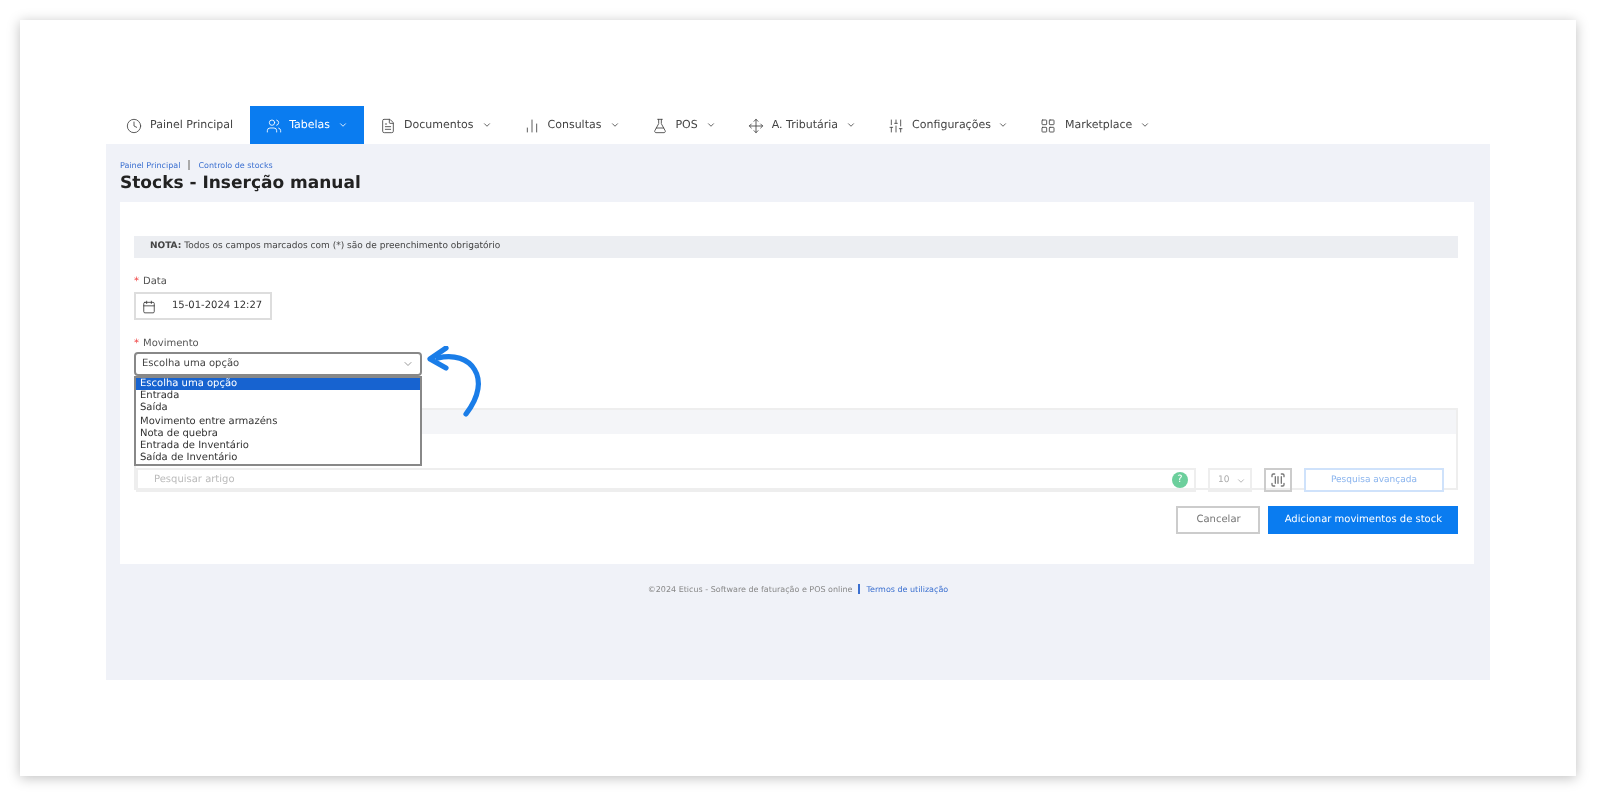 Image resolution: width=1600 pixels, height=800 pixels. I want to click on barcode-icon, so click(1278, 480).